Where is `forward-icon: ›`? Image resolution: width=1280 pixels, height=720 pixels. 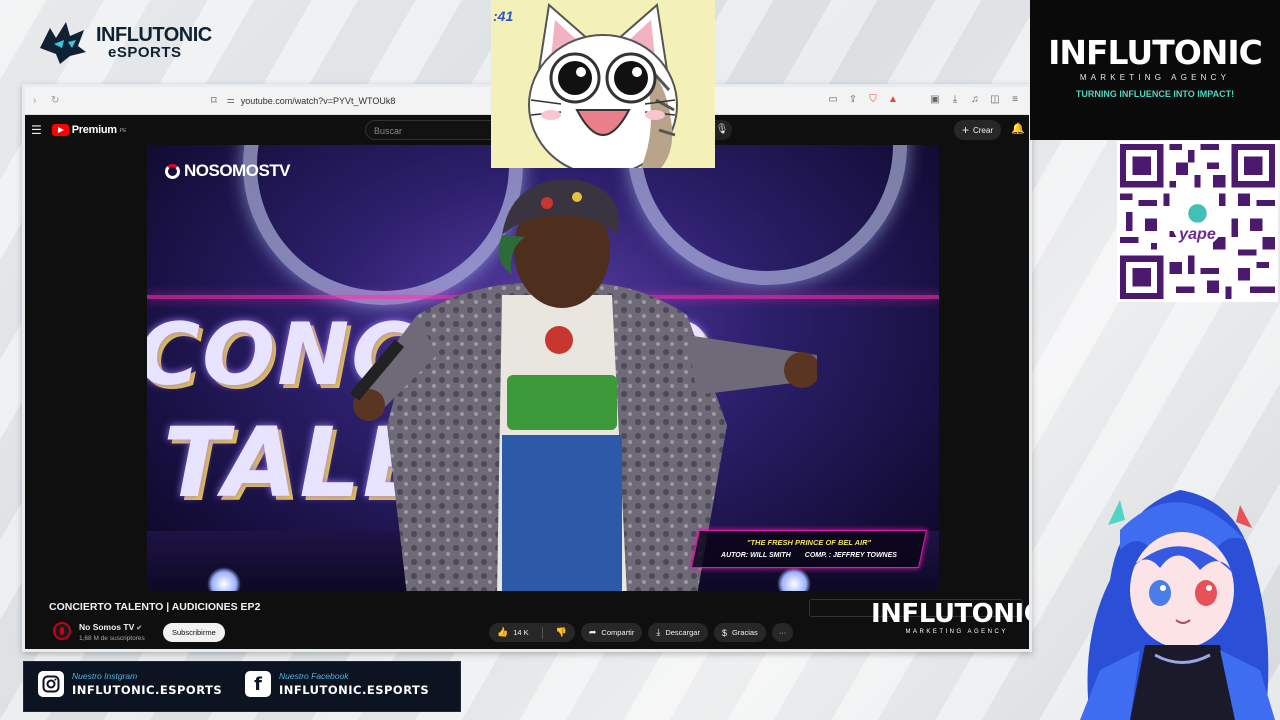
forward-icon: › is located at coordinates (38, 100).